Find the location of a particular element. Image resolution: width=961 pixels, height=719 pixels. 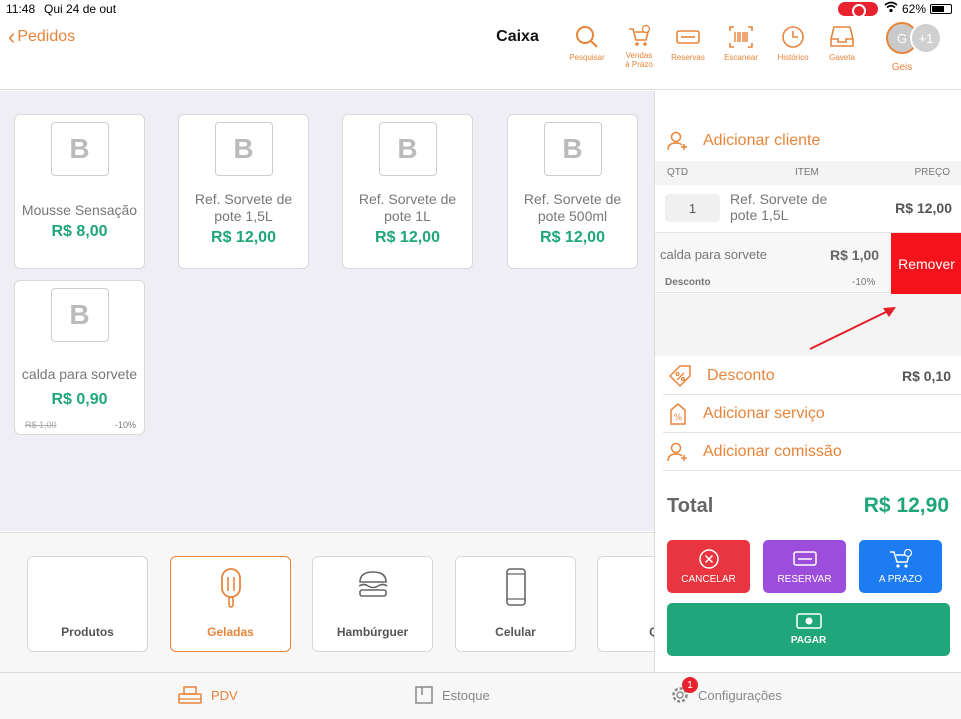

notification-badge: 1 is located at coordinates (690, 685).